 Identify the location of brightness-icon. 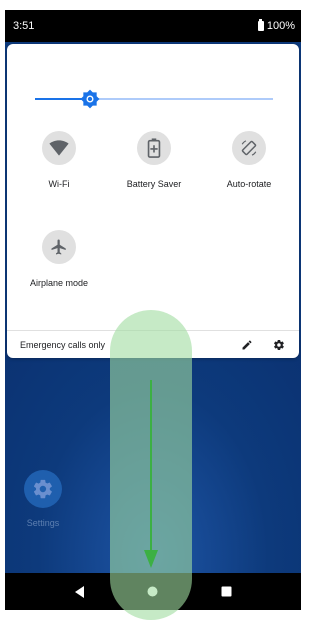
(90, 99).